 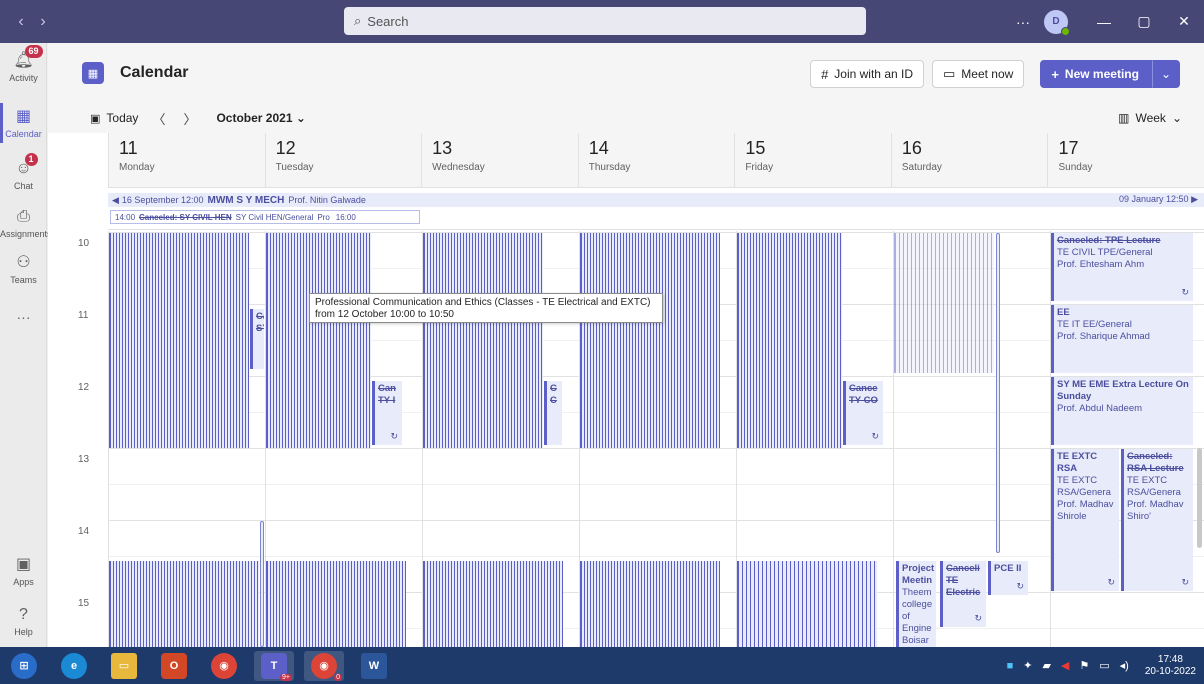 What do you see at coordinates (598, 148) in the screenshot?
I see `day-number: 14` at bounding box center [598, 148].